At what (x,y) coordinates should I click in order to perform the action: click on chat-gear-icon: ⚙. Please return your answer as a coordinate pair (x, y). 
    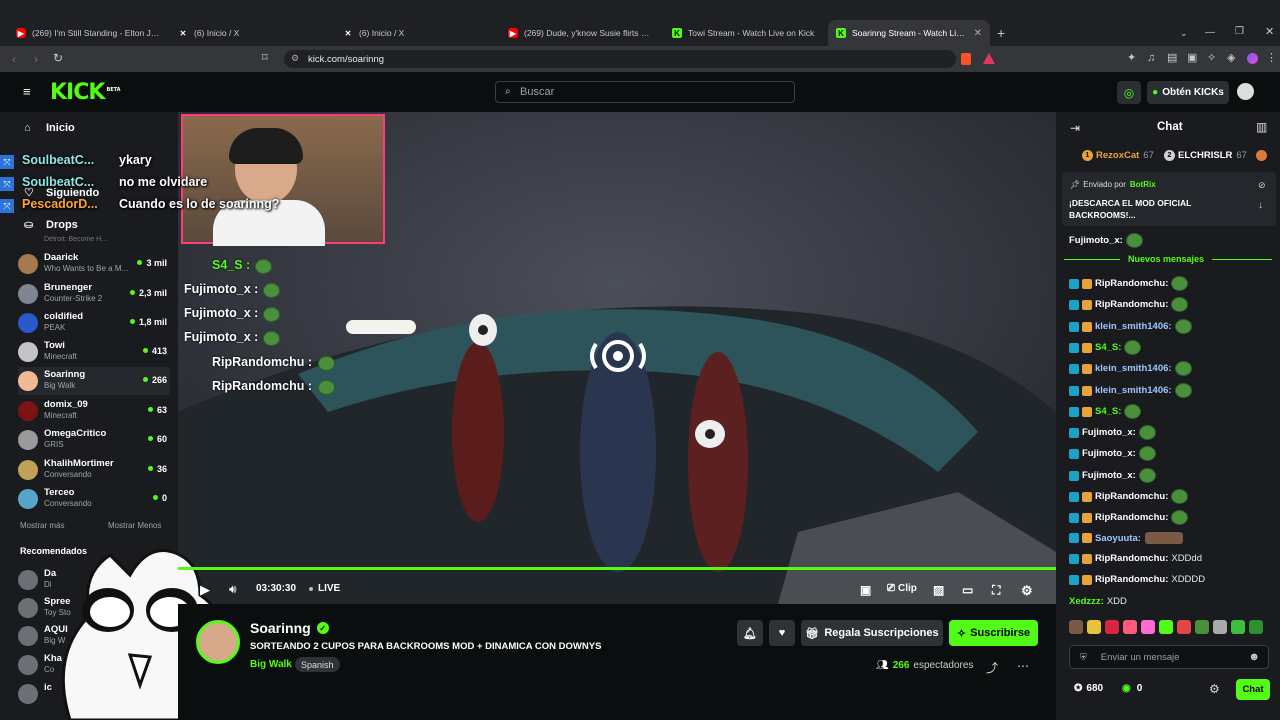
    Looking at the image, I should click on (1214, 689).